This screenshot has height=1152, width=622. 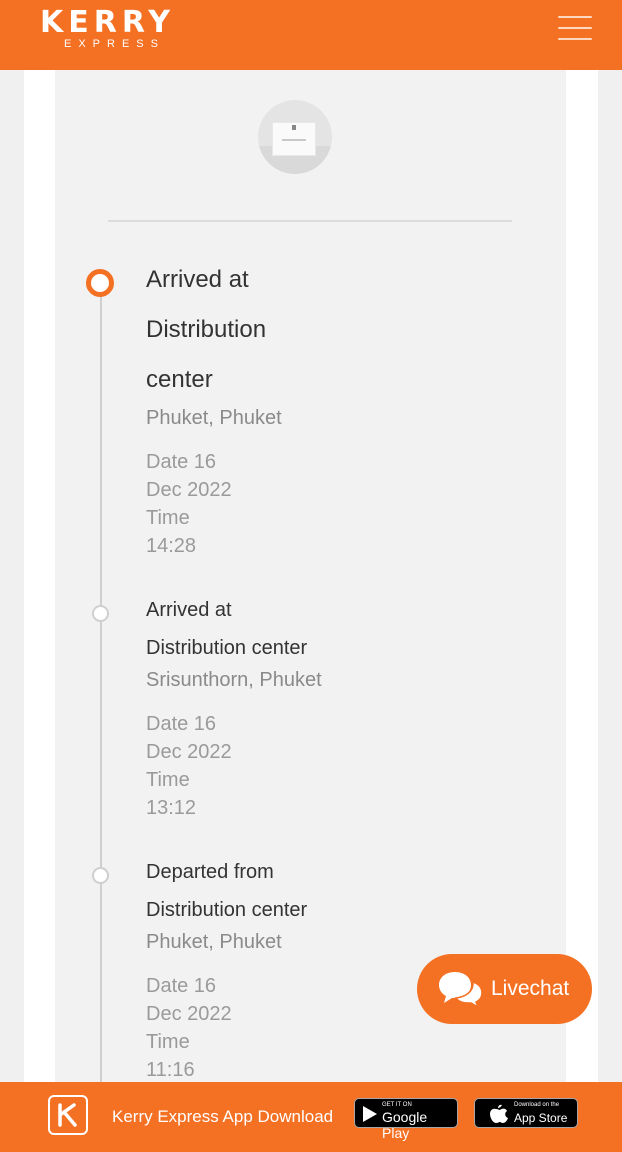 I want to click on logo-main-text: KERRY, so click(x=108, y=22).